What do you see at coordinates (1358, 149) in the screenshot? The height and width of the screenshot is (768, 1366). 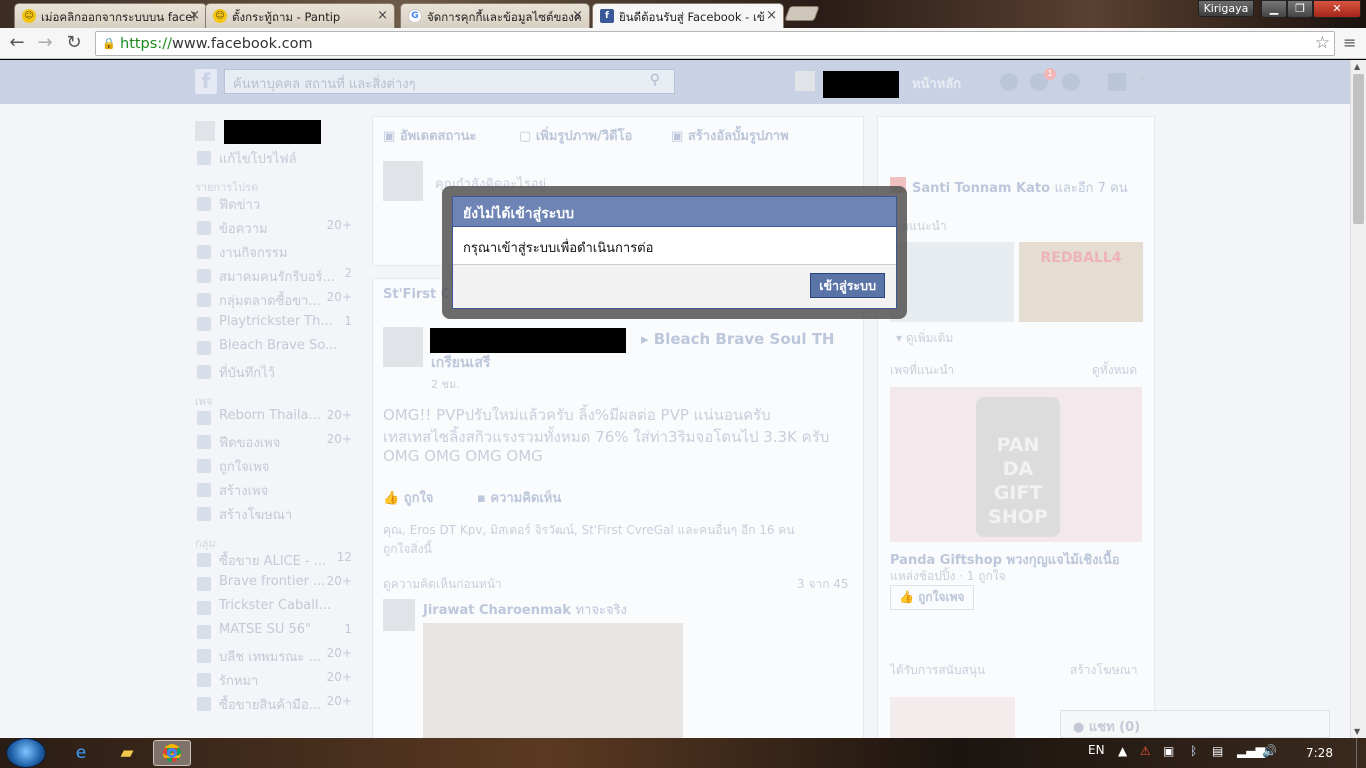 I see `scrollbar-thumb` at bounding box center [1358, 149].